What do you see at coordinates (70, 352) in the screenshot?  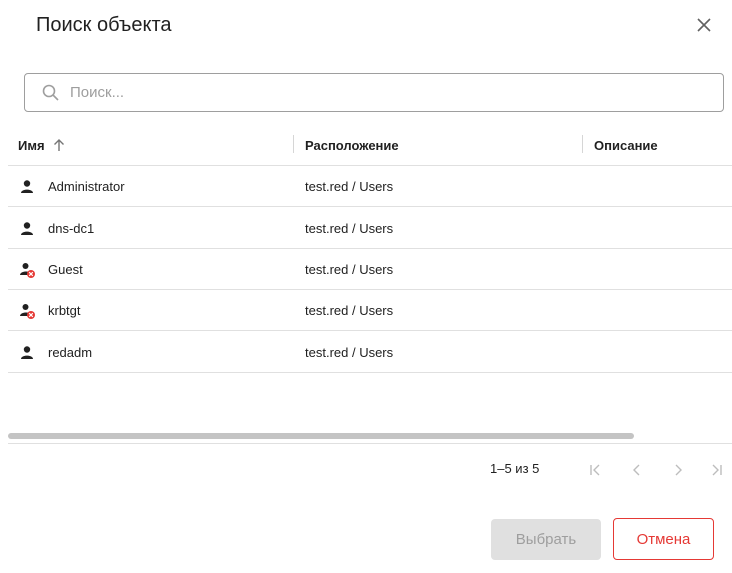 I see `row-name: redadm` at bounding box center [70, 352].